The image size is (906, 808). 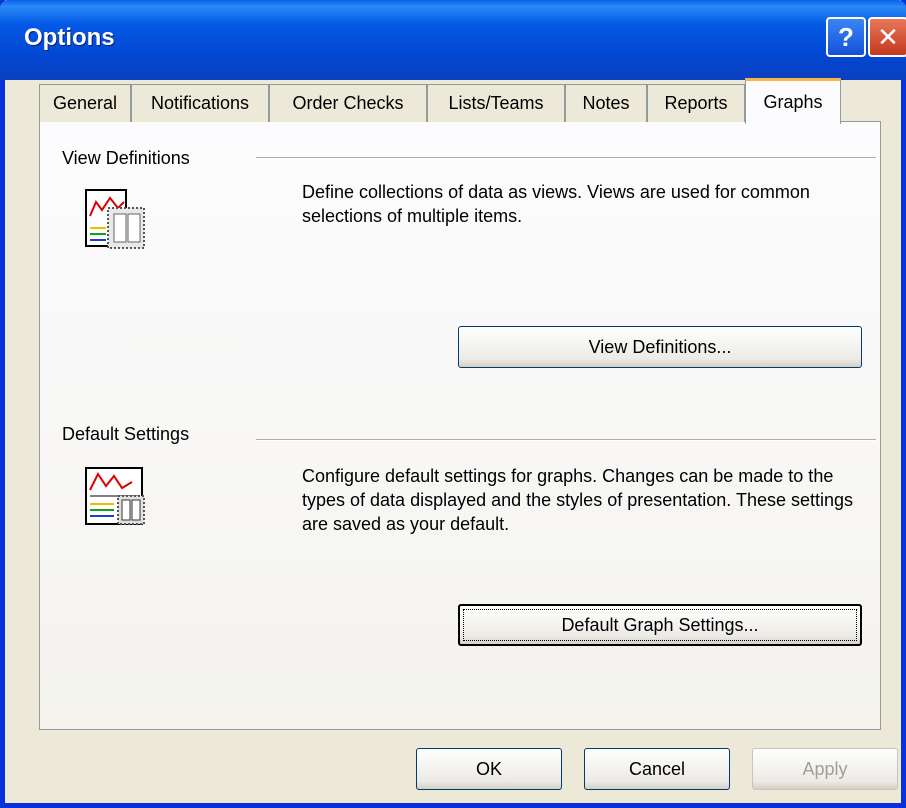 I want to click on tab-notes: Notes, so click(x=606, y=103).